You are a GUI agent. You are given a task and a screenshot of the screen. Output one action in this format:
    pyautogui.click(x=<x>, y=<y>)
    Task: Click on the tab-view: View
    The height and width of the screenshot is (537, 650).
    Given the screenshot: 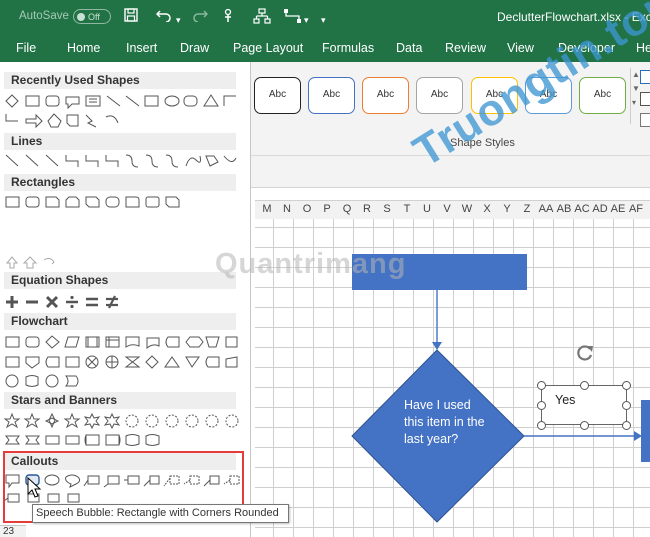 What is the action you would take?
    pyautogui.click(x=520, y=48)
    